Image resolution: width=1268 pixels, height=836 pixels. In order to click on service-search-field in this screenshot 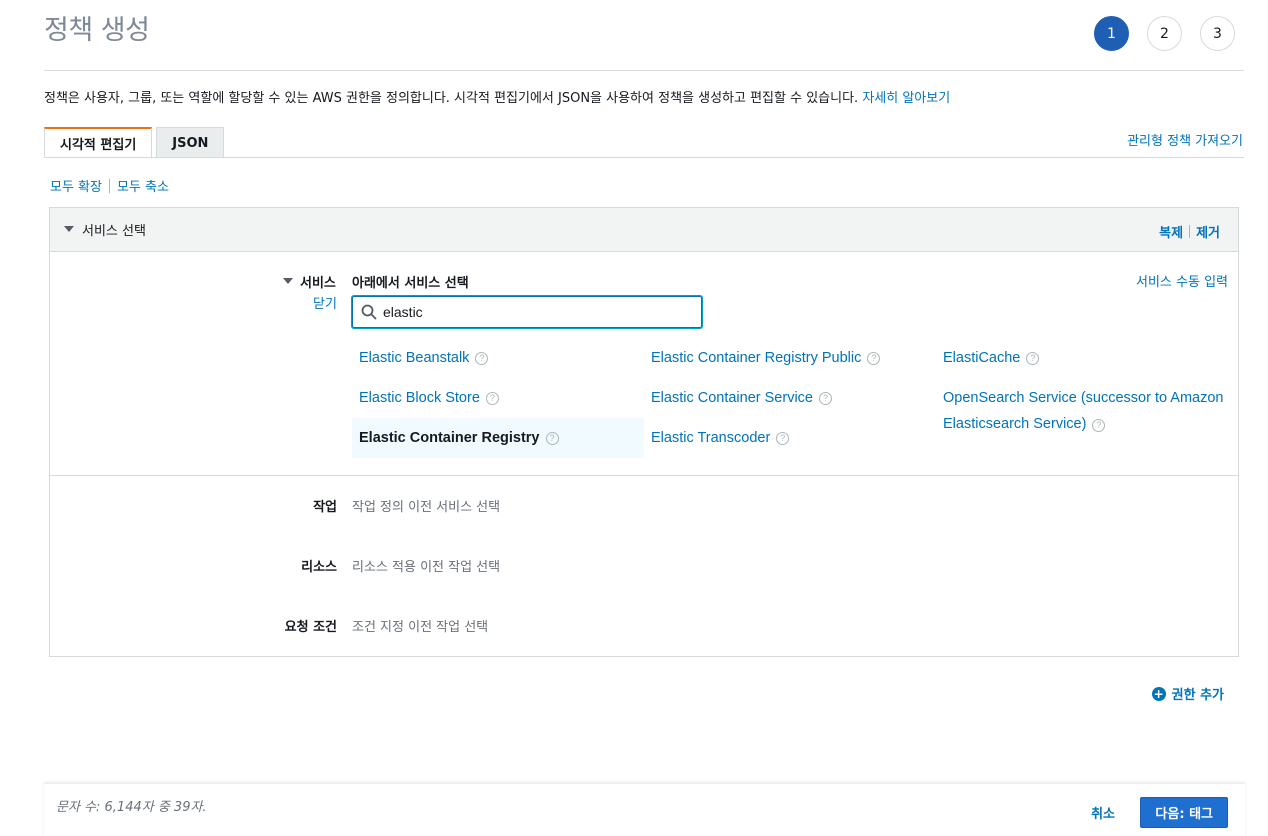, I will do `click(527, 312)`.